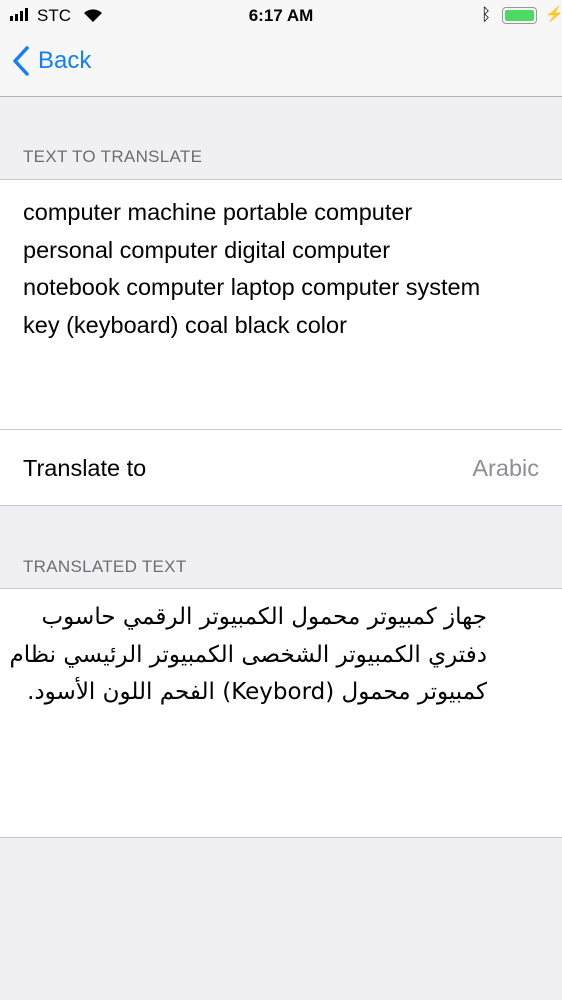 The height and width of the screenshot is (1000, 562). I want to click on source-line: computer machine portable computer, so click(218, 212).